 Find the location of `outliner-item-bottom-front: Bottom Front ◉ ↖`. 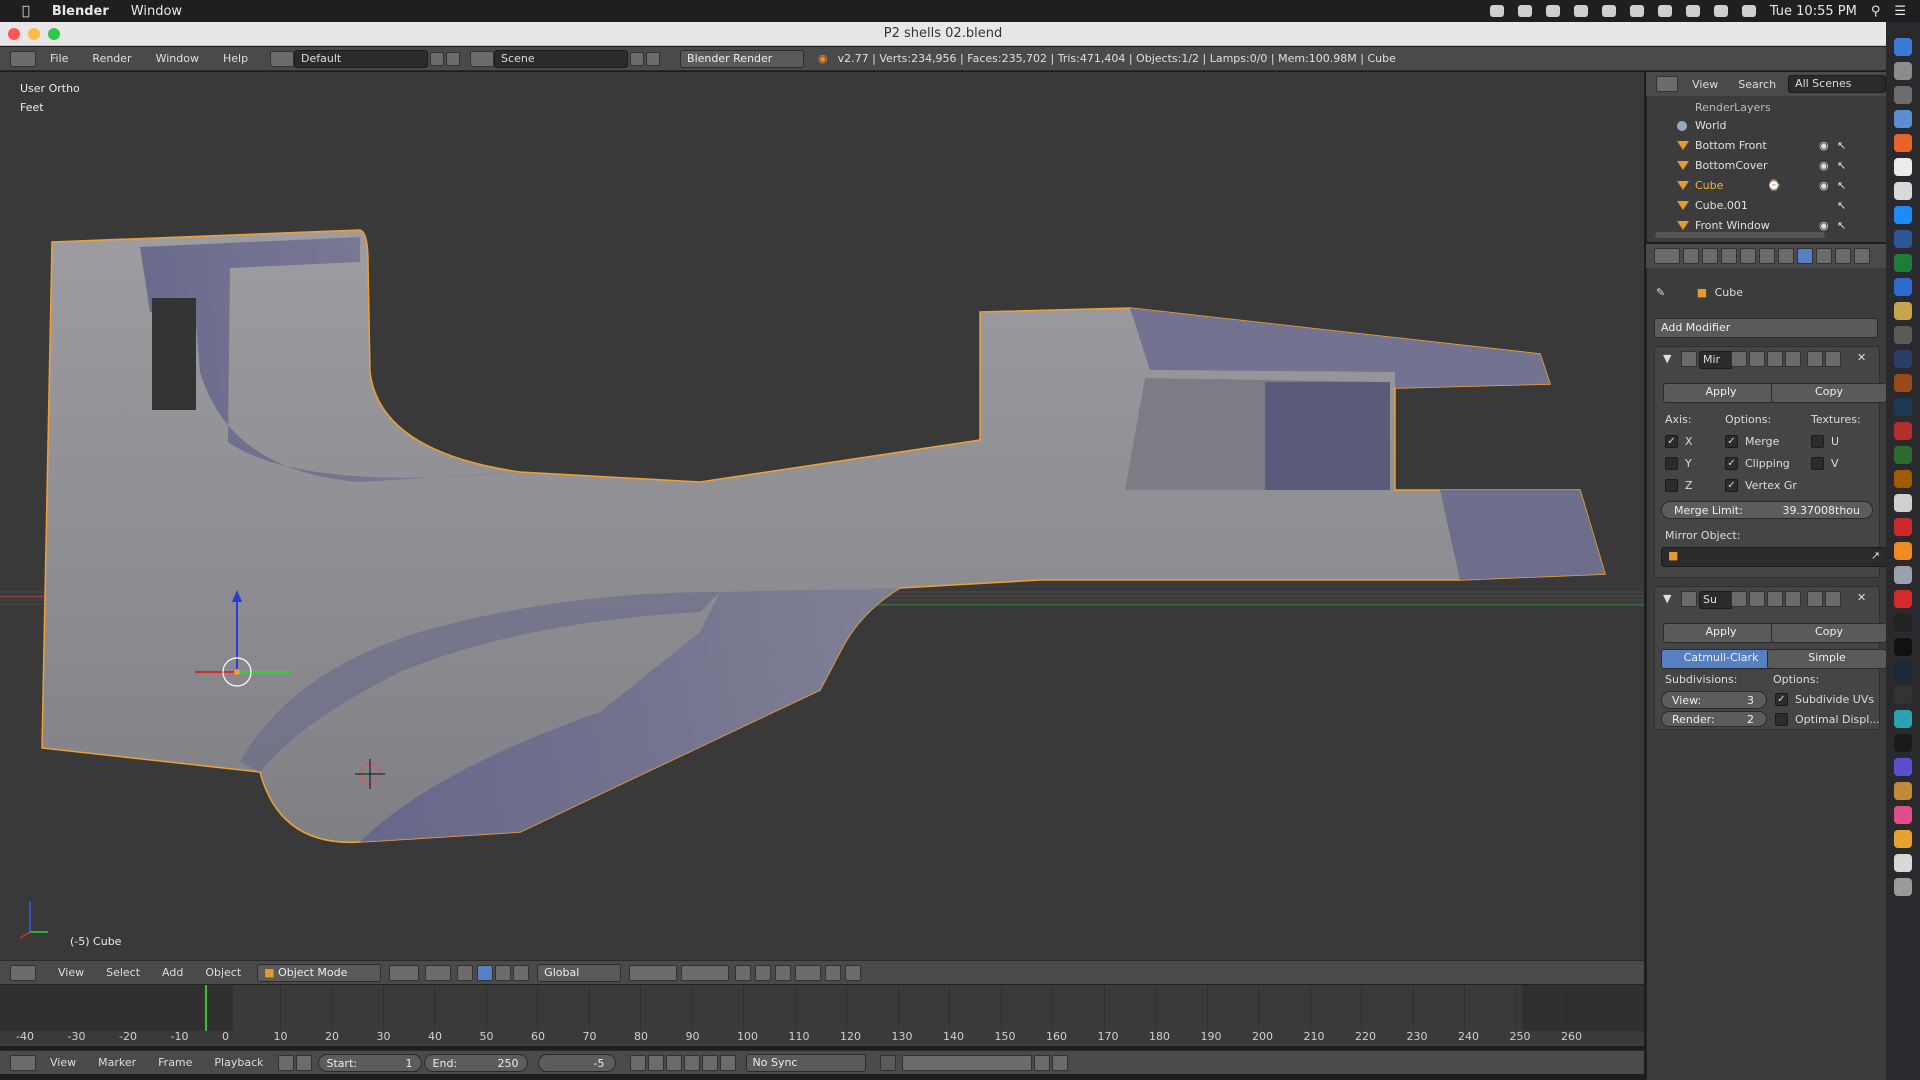

outliner-item-bottom-front: Bottom Front ◉ ↖ is located at coordinates (1767, 146).